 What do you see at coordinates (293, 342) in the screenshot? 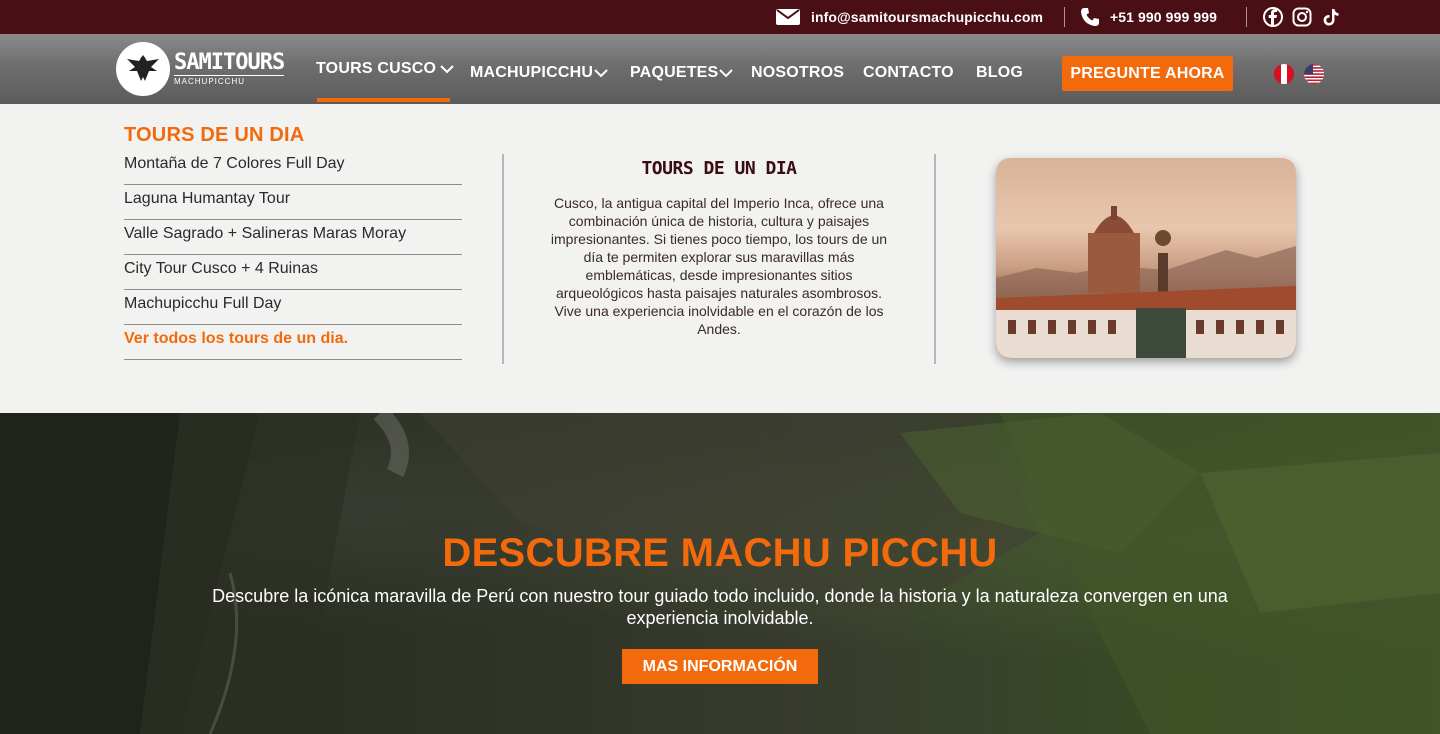
I see `see-all-tours-link: Ver todos los tours de un dia.` at bounding box center [293, 342].